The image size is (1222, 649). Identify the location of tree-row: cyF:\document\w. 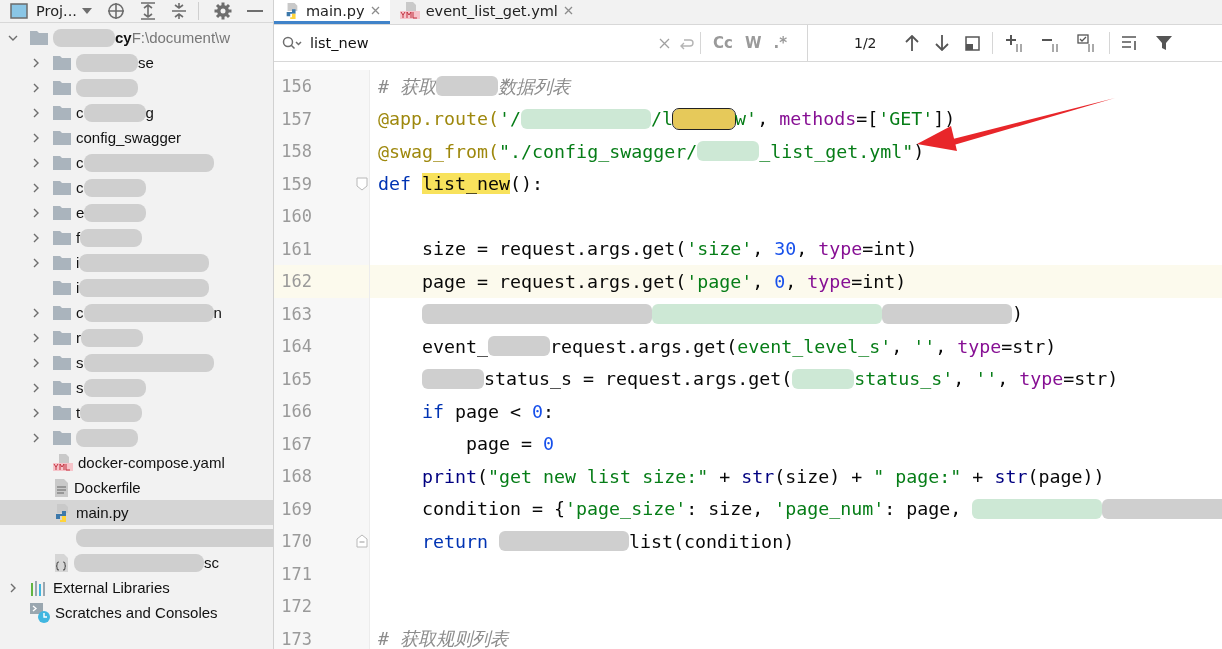
(136, 37).